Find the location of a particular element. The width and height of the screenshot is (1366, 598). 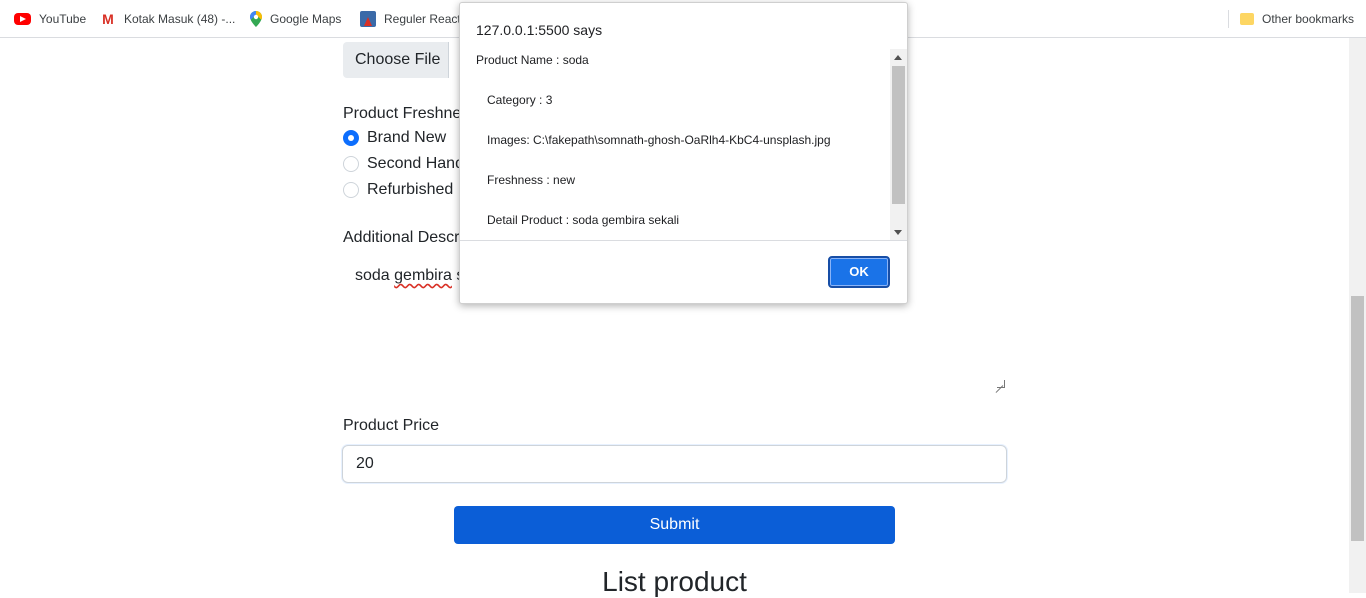

bookmark-youtube: YouTube is located at coordinates (50, 19).